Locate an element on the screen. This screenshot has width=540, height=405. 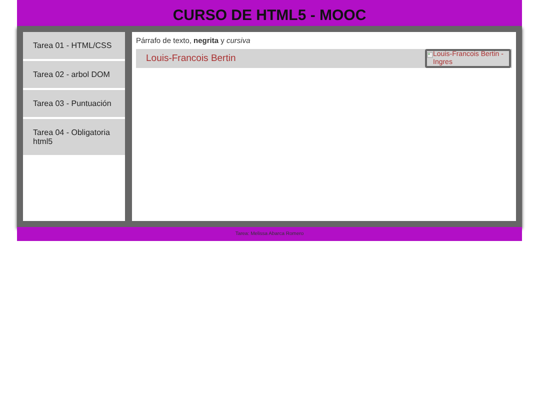
page-title: CURSO DE HTML5 - MOOC is located at coordinates (269, 16).